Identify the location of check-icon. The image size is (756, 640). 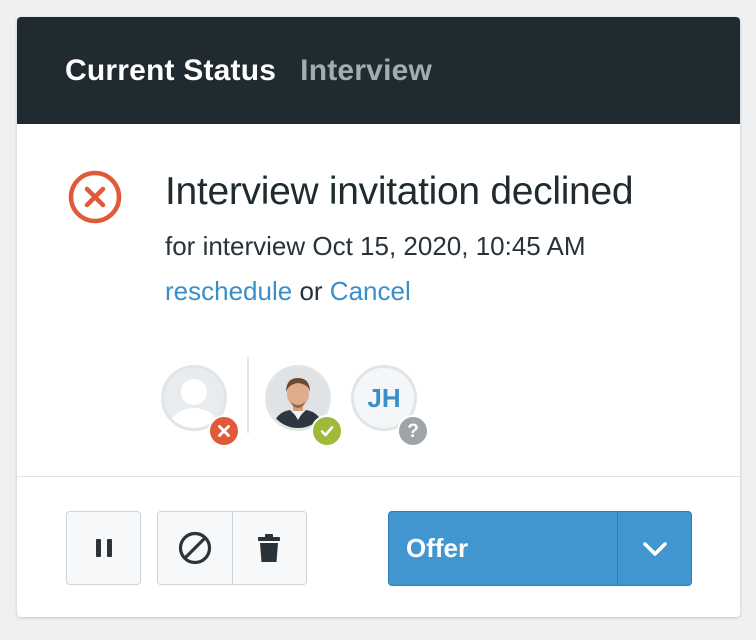
(327, 431).